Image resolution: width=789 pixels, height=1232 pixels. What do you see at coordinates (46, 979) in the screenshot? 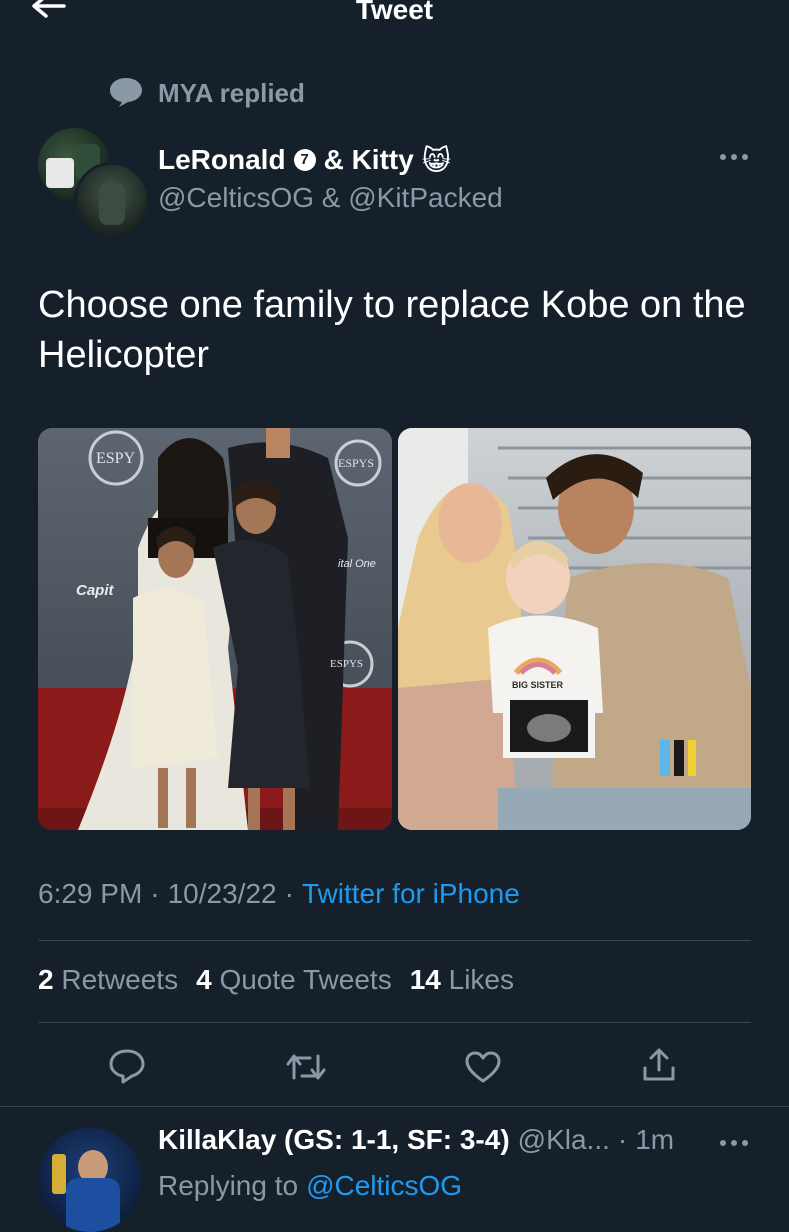
I see `retweets-count: 2` at bounding box center [46, 979].